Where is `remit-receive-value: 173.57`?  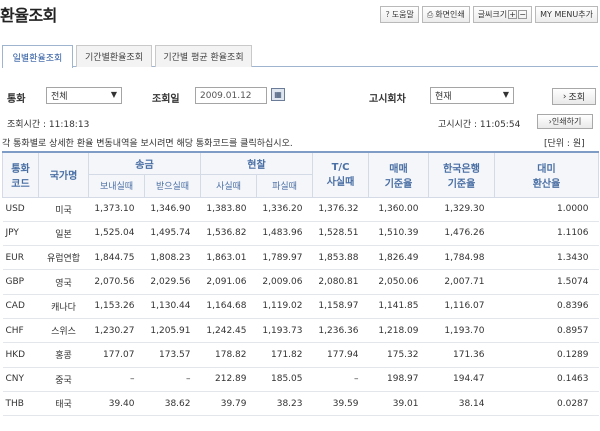
remit-receive-value: 173.57 is located at coordinates (172, 355).